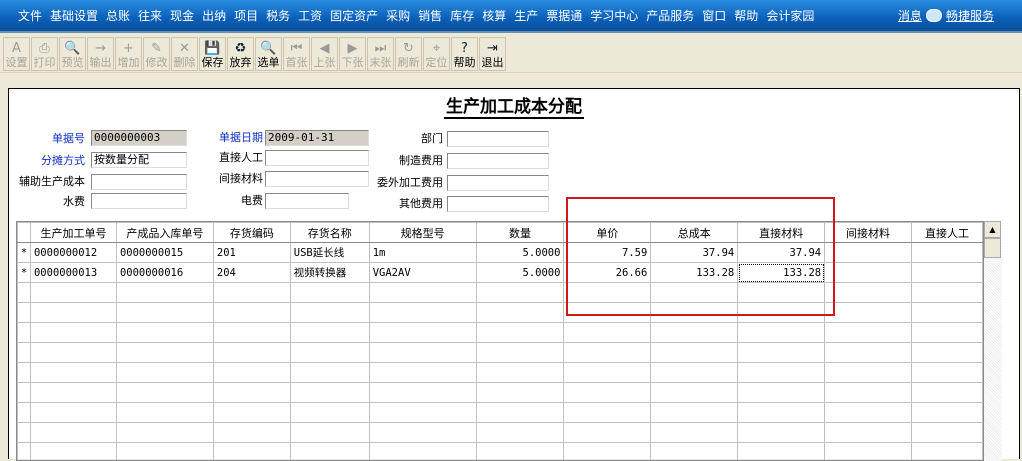 Image resolution: width=1022 pixels, height=461 pixels. Describe the element at coordinates (607, 233) in the screenshot. I see `column-header: 单价` at that location.